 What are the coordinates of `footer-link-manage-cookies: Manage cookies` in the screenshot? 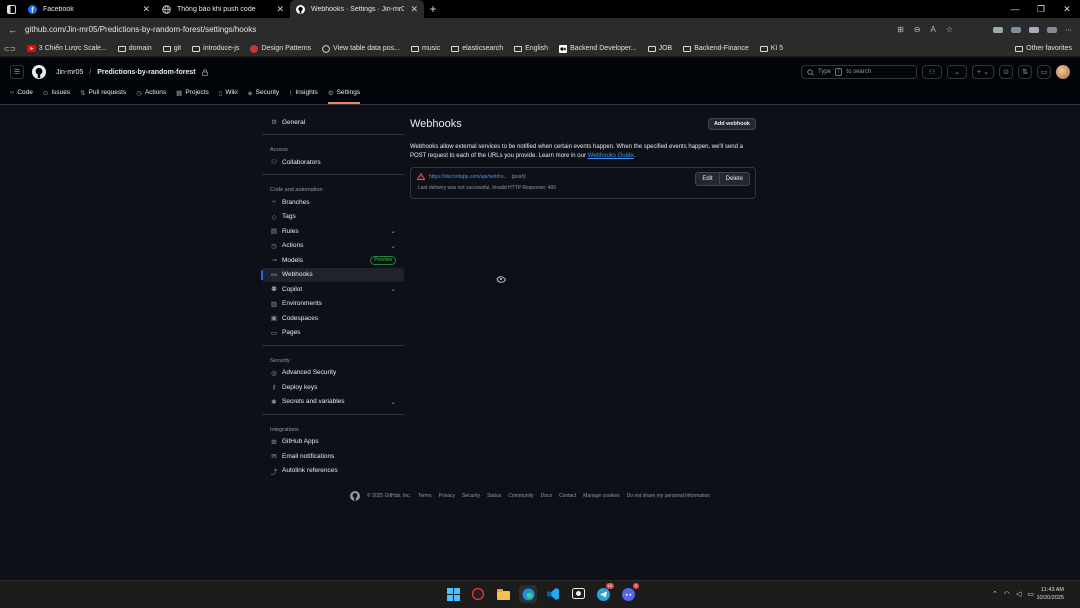 It's located at (601, 496).